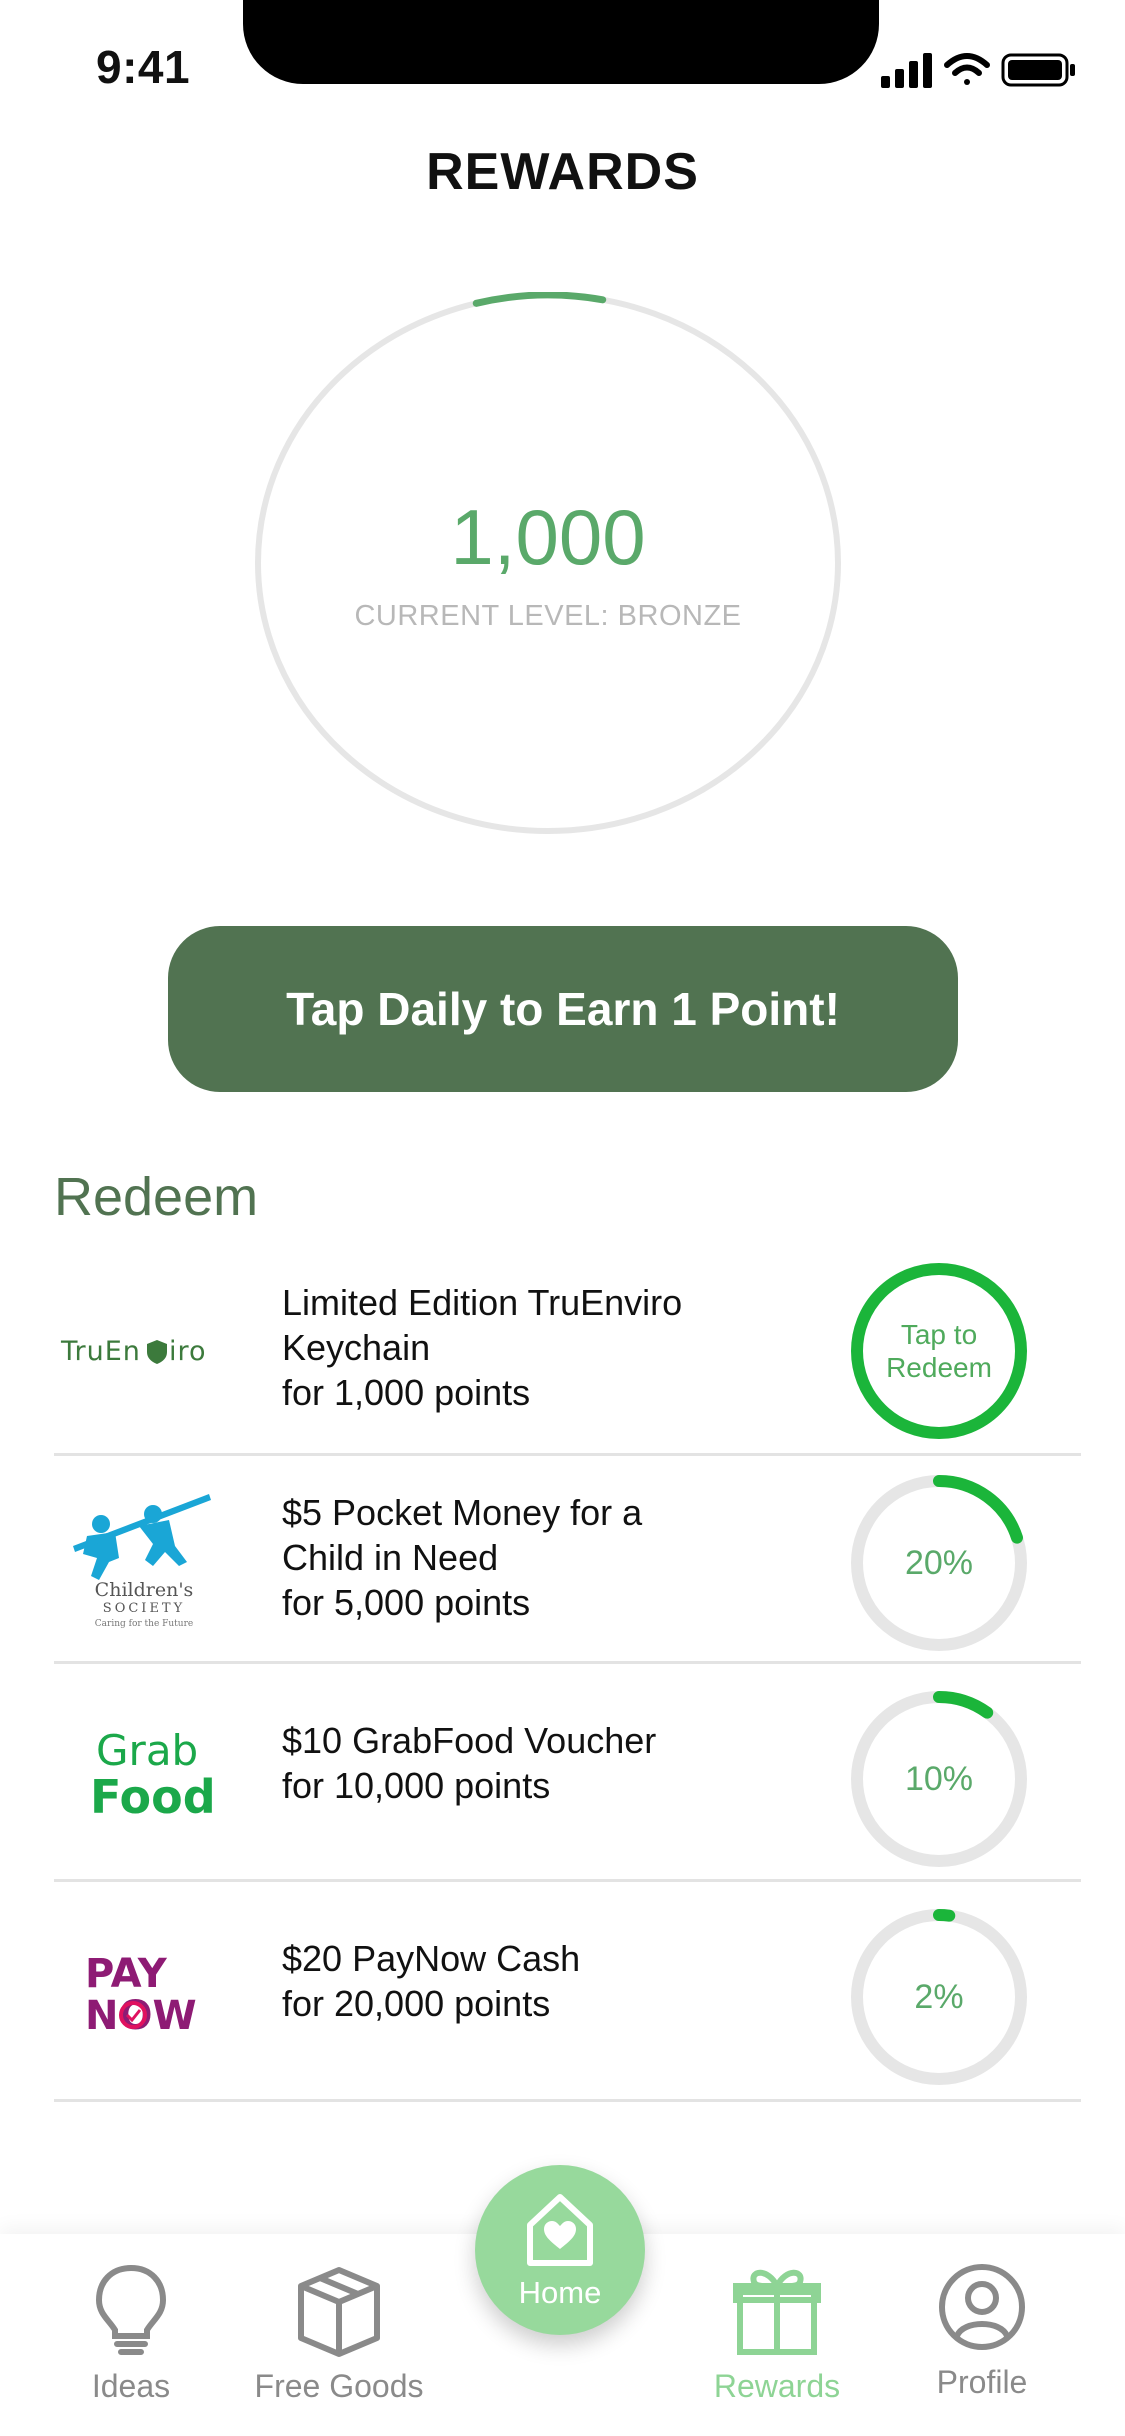 The image size is (1125, 2436). Describe the element at coordinates (560, 2230) in the screenshot. I see `home-heart-icon` at that location.